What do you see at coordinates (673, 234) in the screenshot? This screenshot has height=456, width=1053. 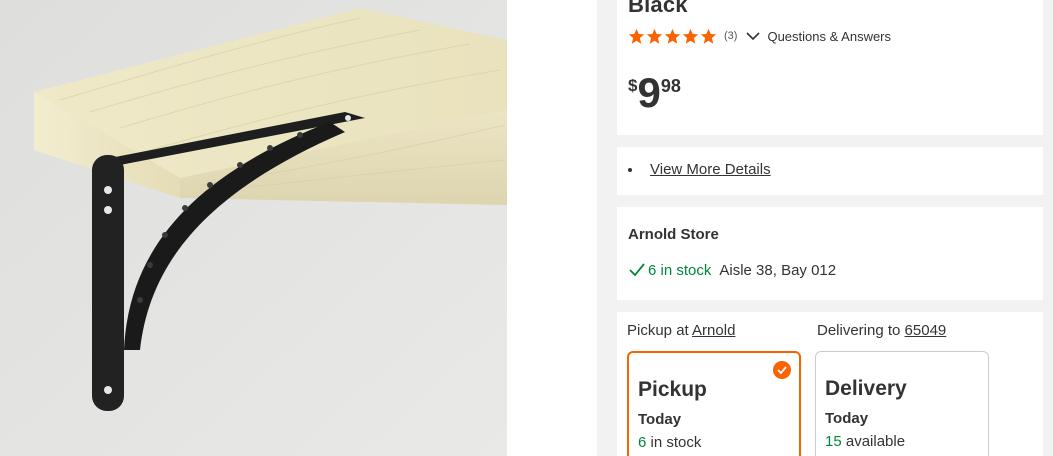 I see `store-name: Arnold Store` at bounding box center [673, 234].